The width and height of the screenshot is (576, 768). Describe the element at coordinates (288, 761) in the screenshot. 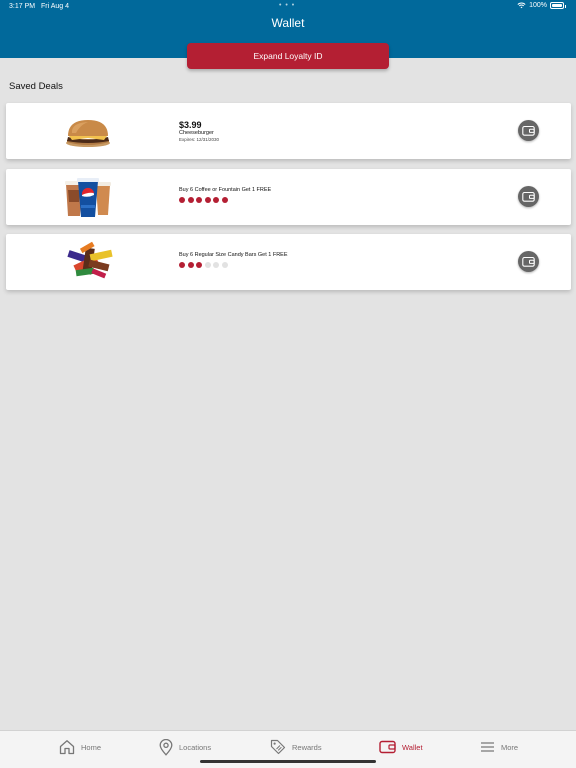

I see `home-indicator` at that location.